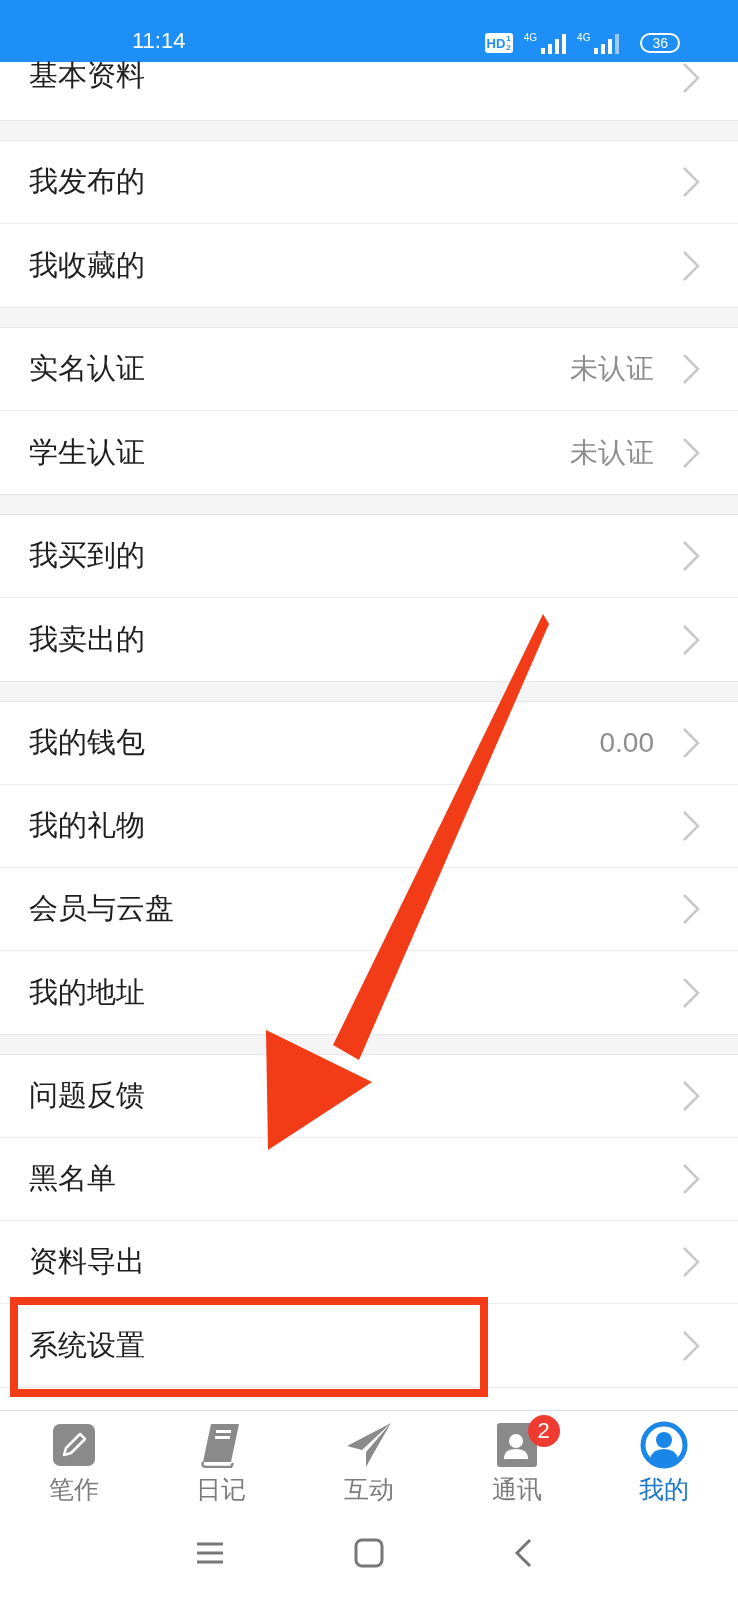 This screenshot has width=738, height=1600. Describe the element at coordinates (369, 369) in the screenshot. I see `menu-row: 实名认证 未认证` at that location.